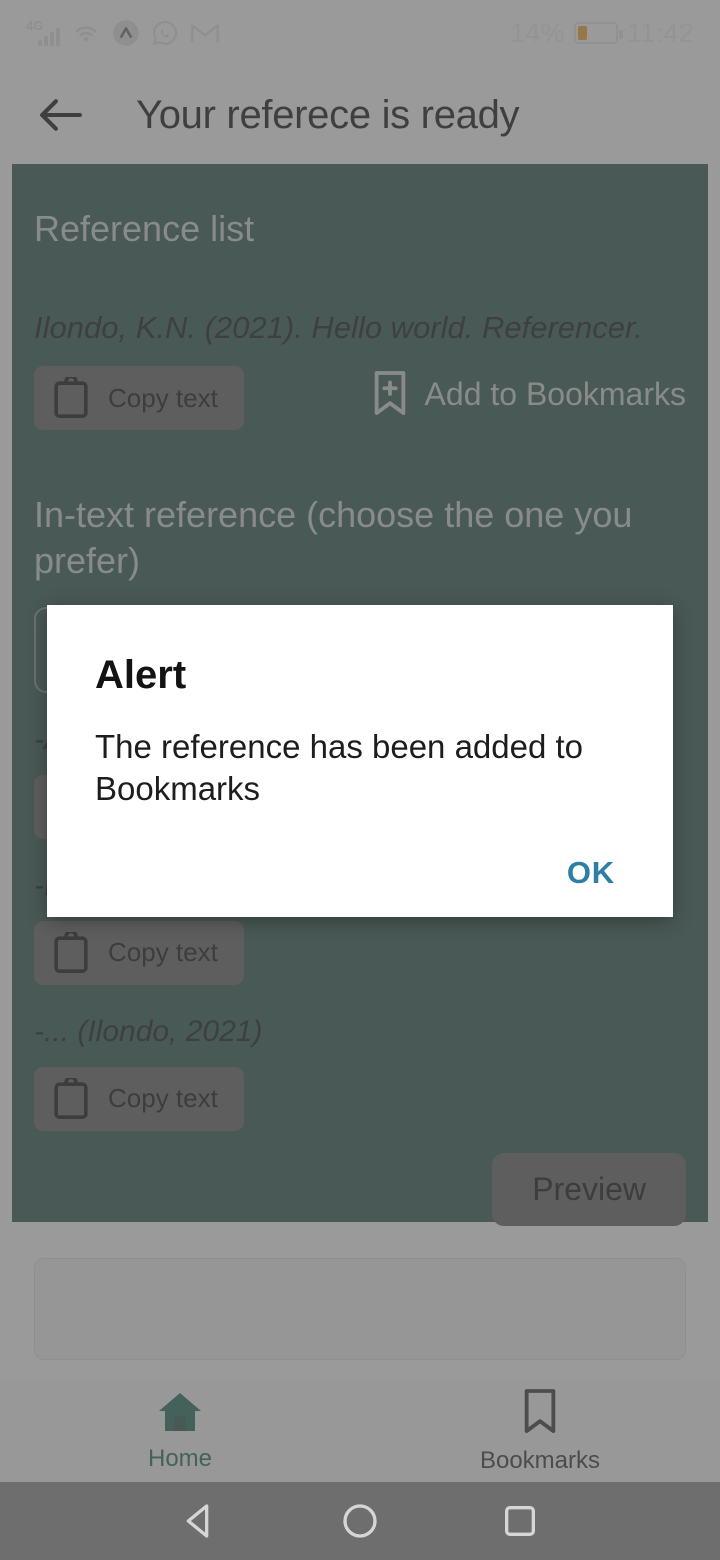  I want to click on system-home-button, so click(360, 1521).